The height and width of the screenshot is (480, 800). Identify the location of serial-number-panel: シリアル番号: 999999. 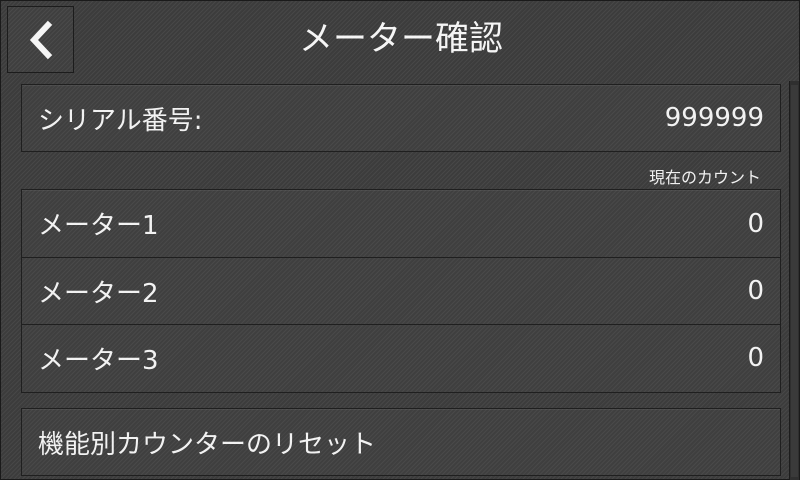
(401, 118).